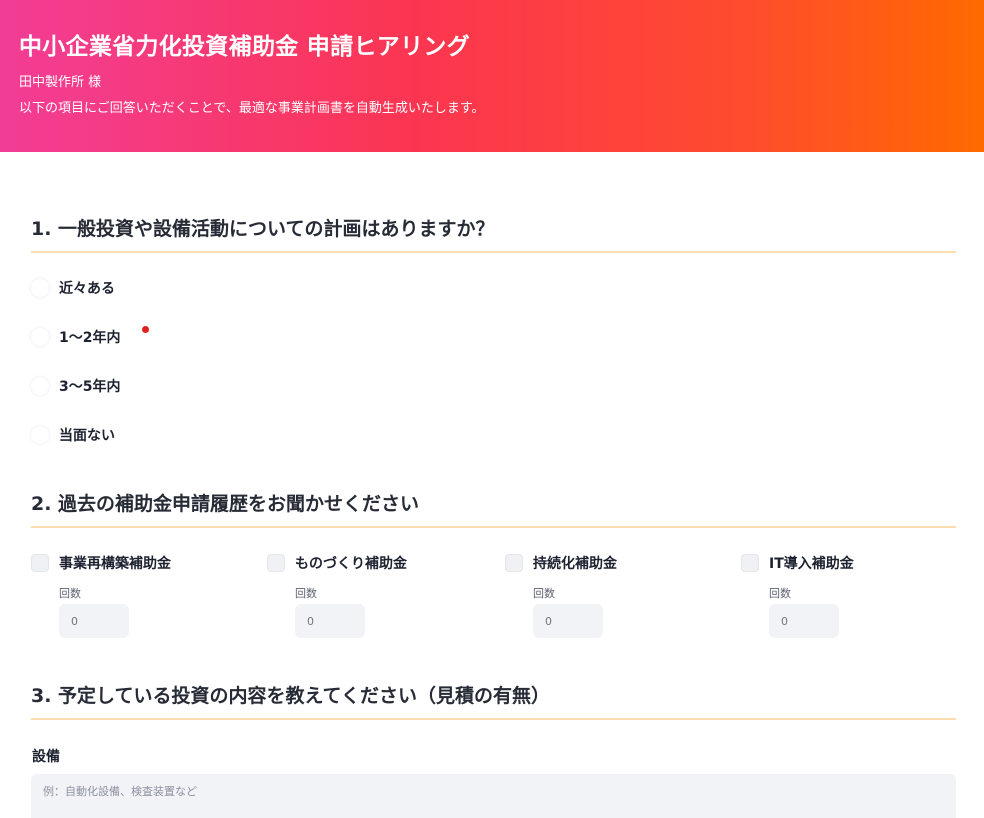 The width and height of the screenshot is (984, 818). What do you see at coordinates (351, 564) in the screenshot?
I see `checkbox-label: ものづくり補助金` at bounding box center [351, 564].